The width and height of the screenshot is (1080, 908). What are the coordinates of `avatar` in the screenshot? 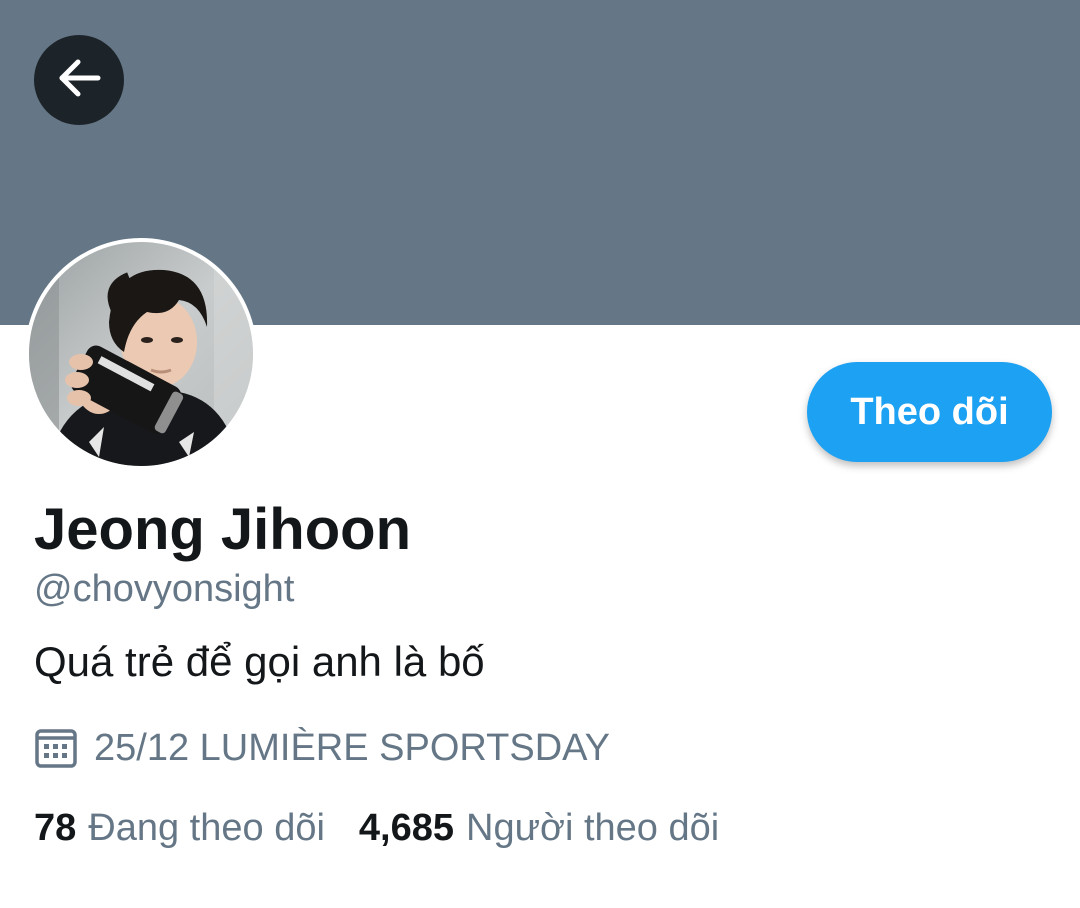 It's located at (141, 354).